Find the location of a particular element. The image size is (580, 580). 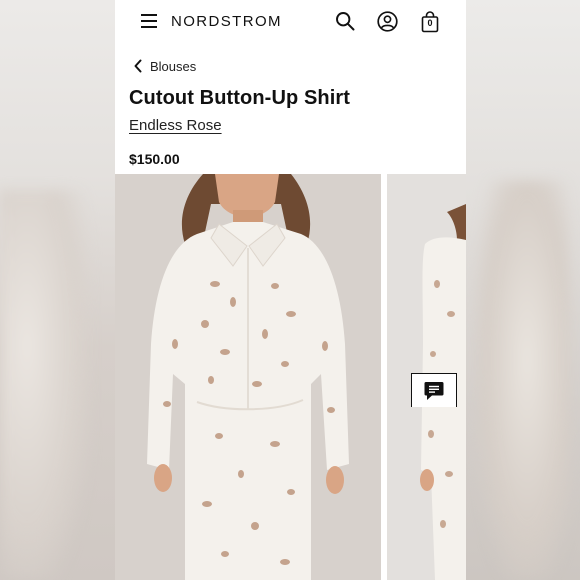

menu-icon is located at coordinates (149, 21).